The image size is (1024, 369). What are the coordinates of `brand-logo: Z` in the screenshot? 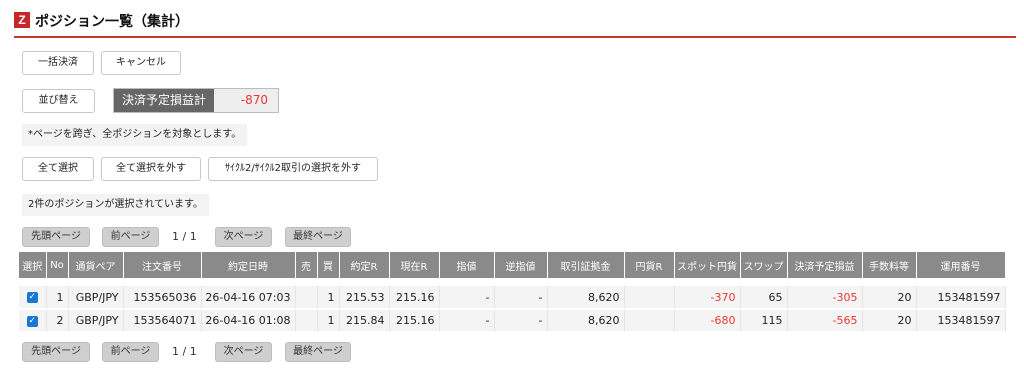 It's located at (22, 20).